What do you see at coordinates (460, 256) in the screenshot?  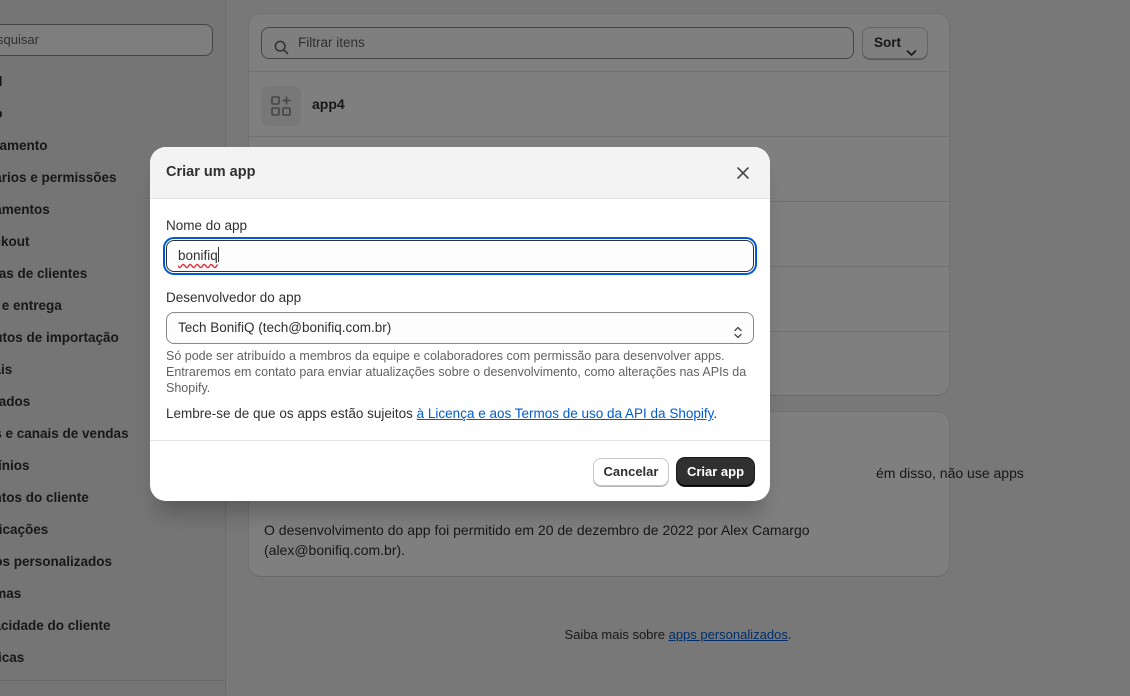 I see `app-name-input: bonifiq` at bounding box center [460, 256].